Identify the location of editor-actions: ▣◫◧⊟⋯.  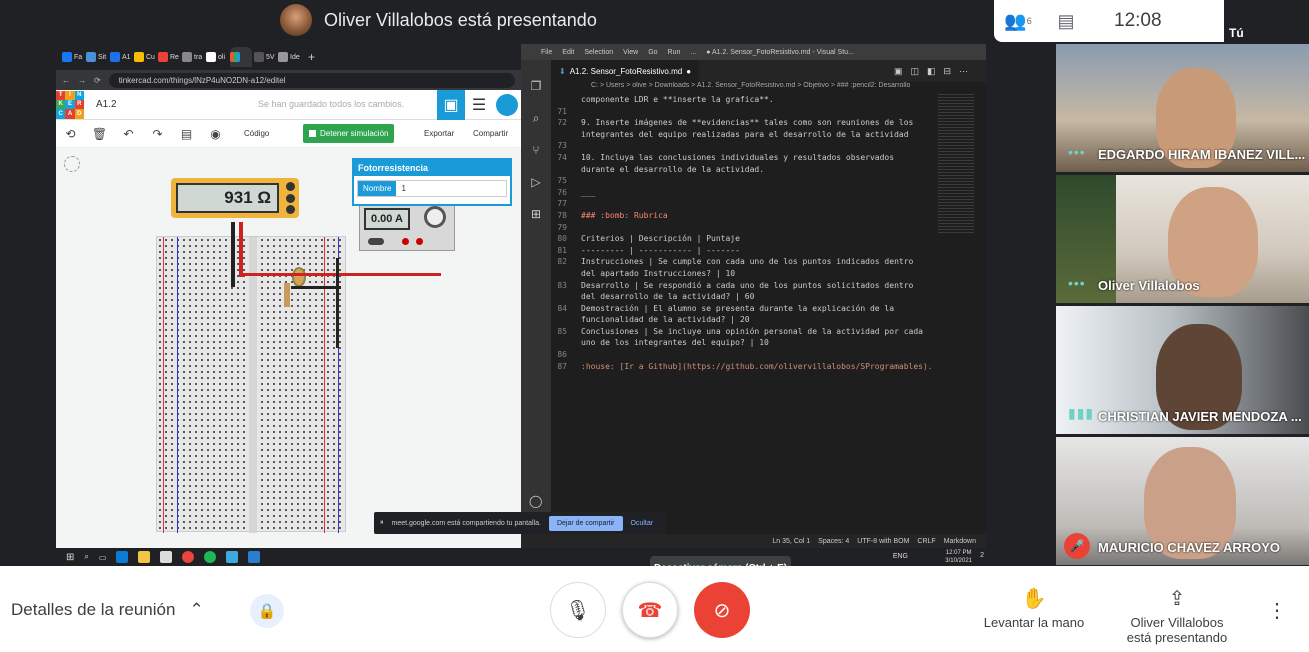
(940, 71).